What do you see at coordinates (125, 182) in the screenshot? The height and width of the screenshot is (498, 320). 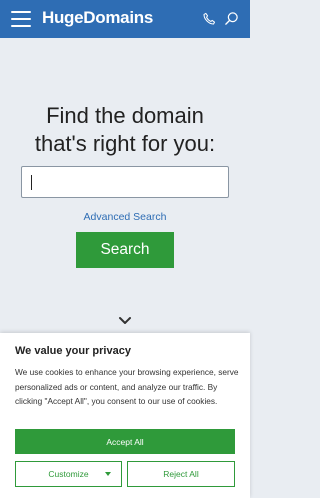 I see `domain-search-input` at bounding box center [125, 182].